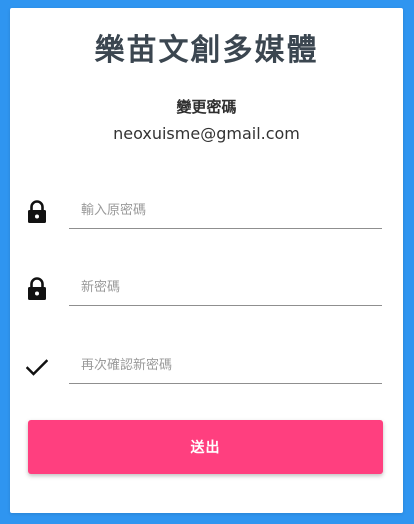  I want to click on submit-button: 送出, so click(205, 447).